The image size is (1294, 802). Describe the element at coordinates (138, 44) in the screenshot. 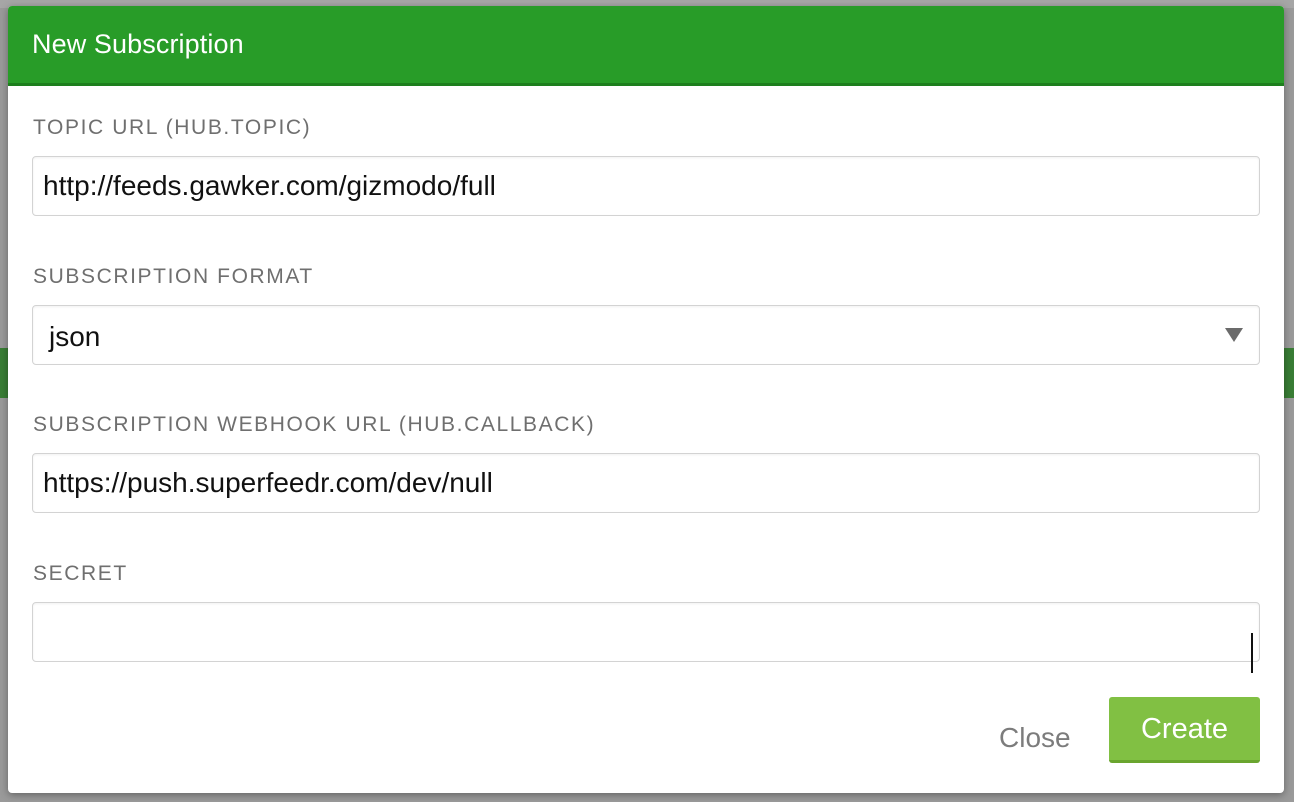

I see `modal-title: New Subscription` at that location.